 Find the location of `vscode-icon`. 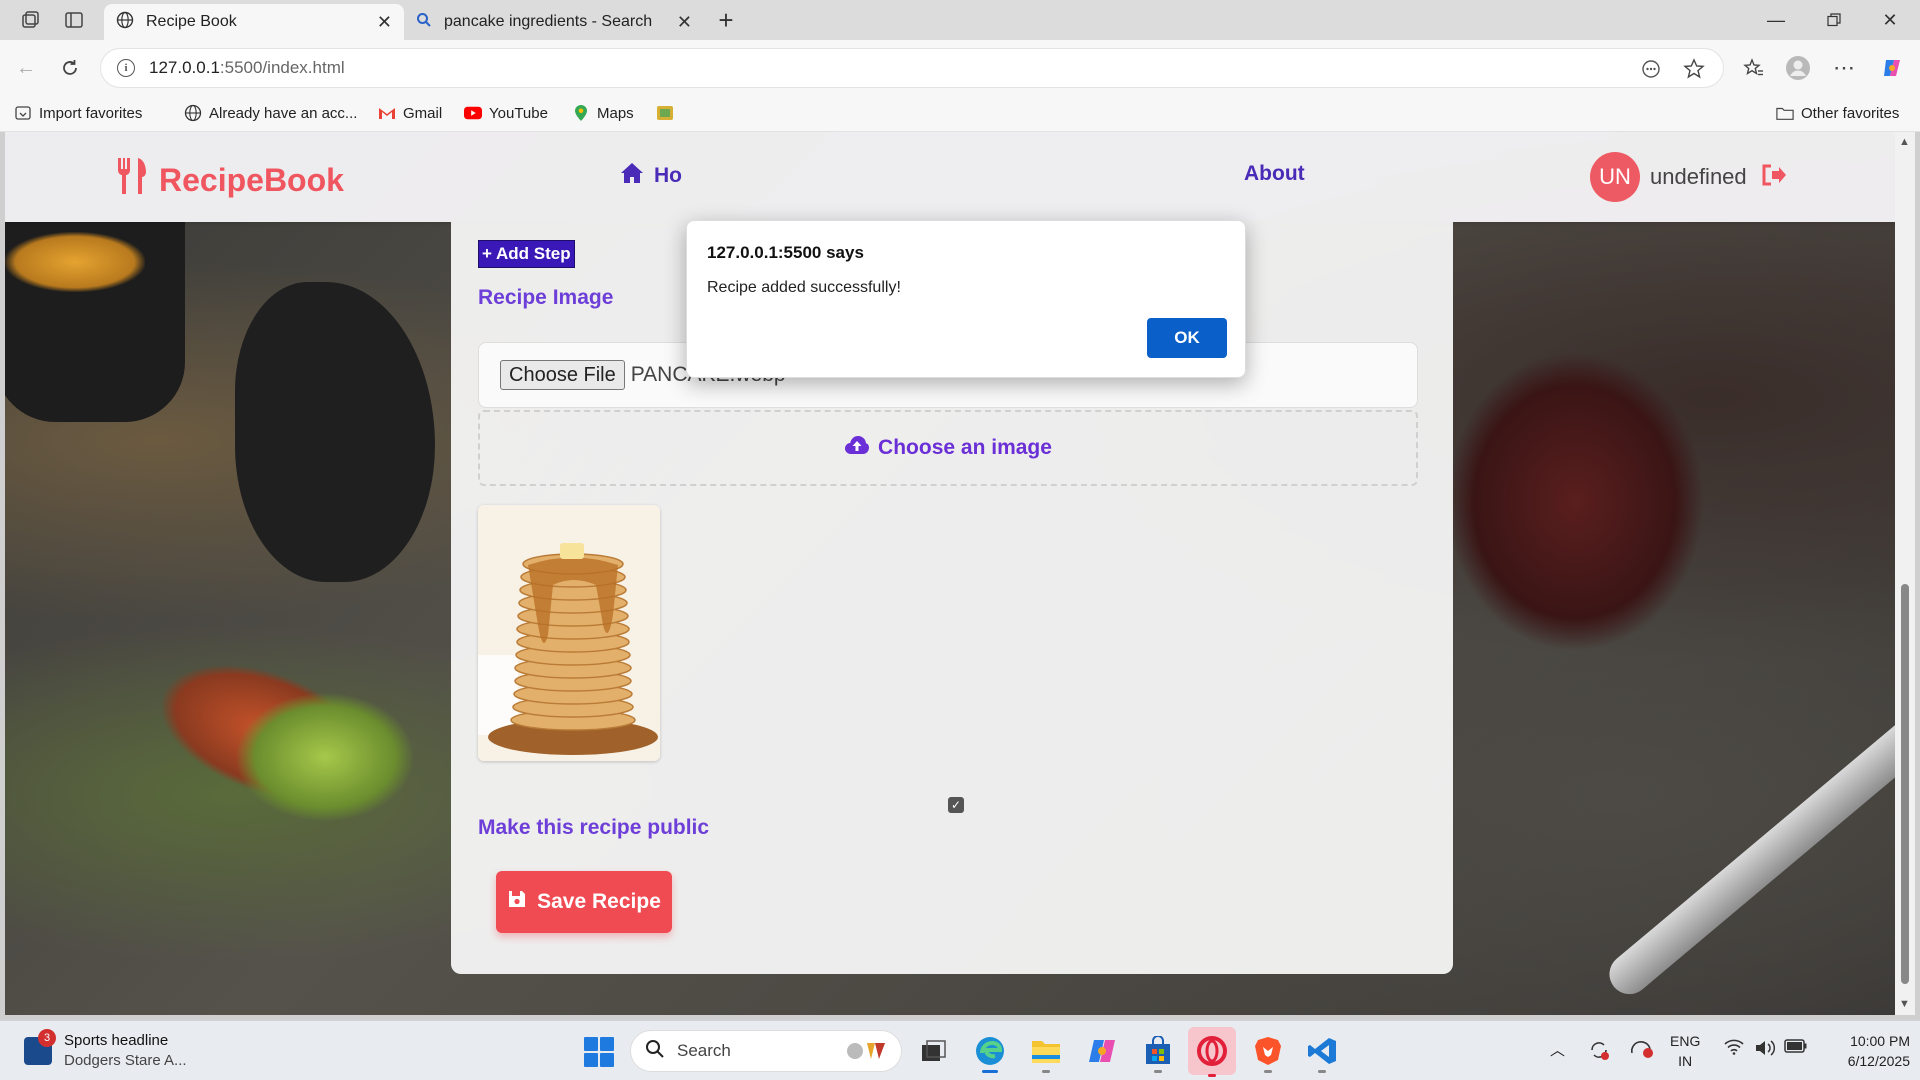

vscode-icon is located at coordinates (1322, 1052).